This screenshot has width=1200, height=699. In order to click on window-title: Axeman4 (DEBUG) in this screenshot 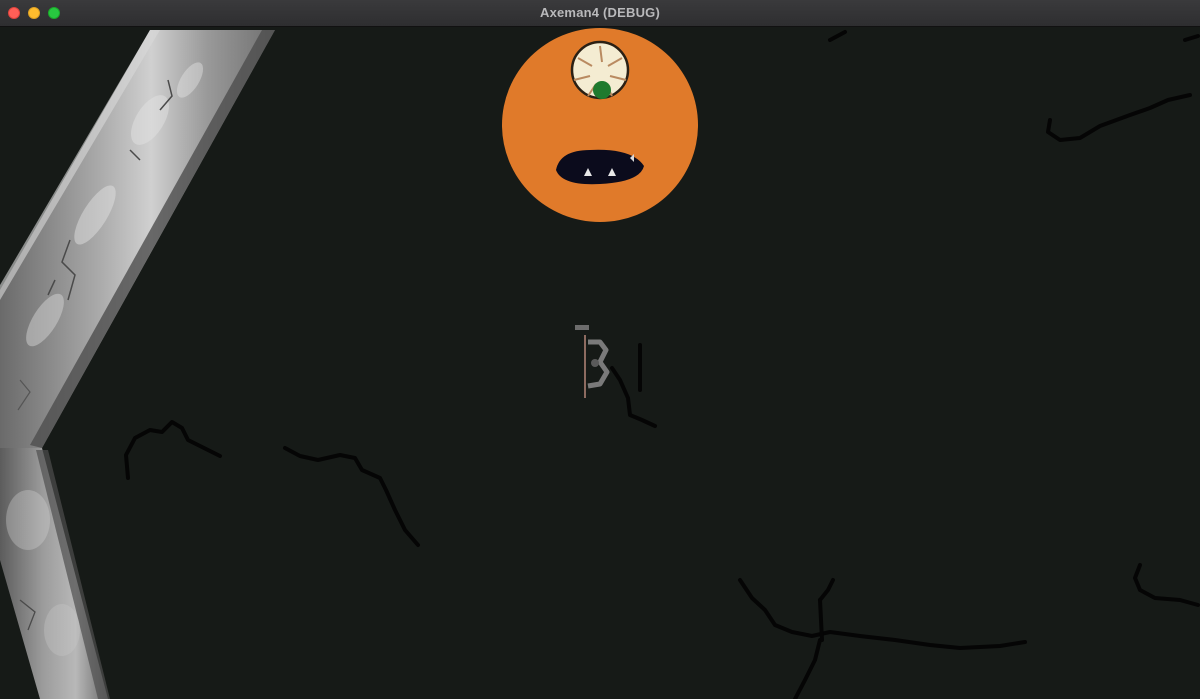, I will do `click(600, 12)`.